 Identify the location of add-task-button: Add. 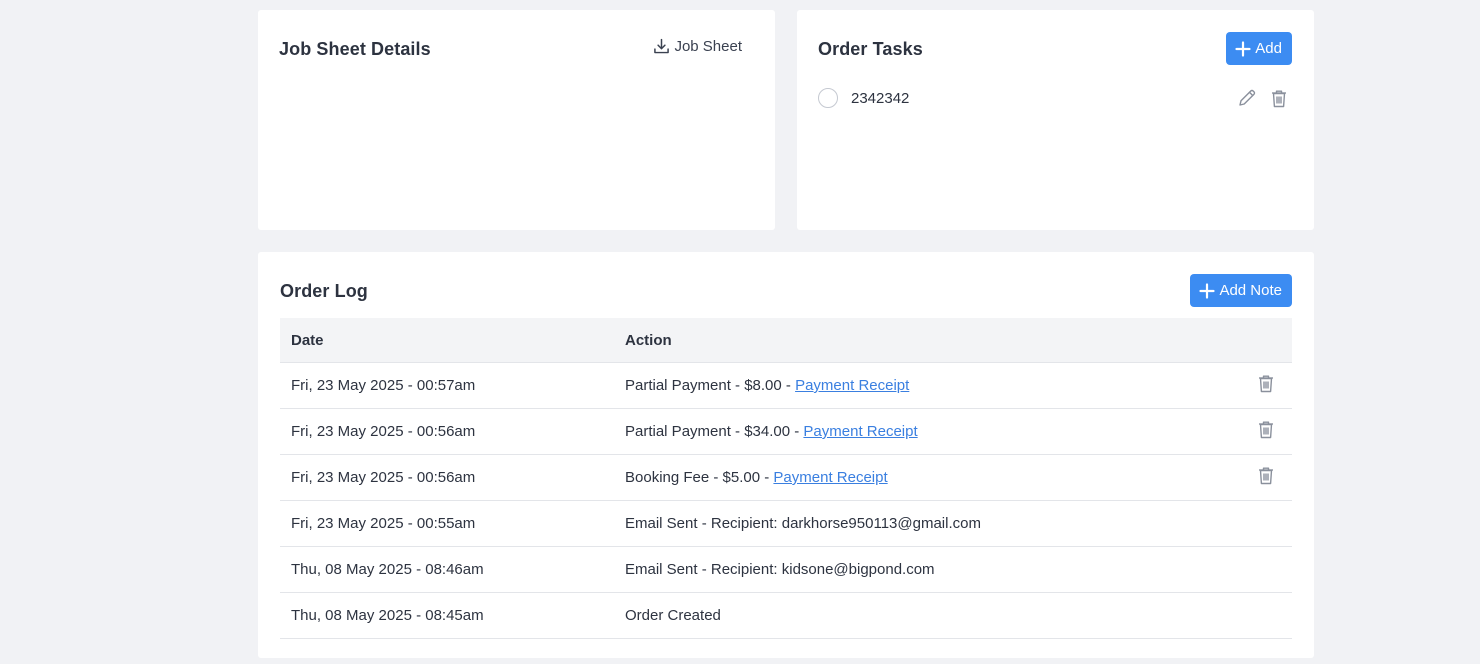
(1259, 48).